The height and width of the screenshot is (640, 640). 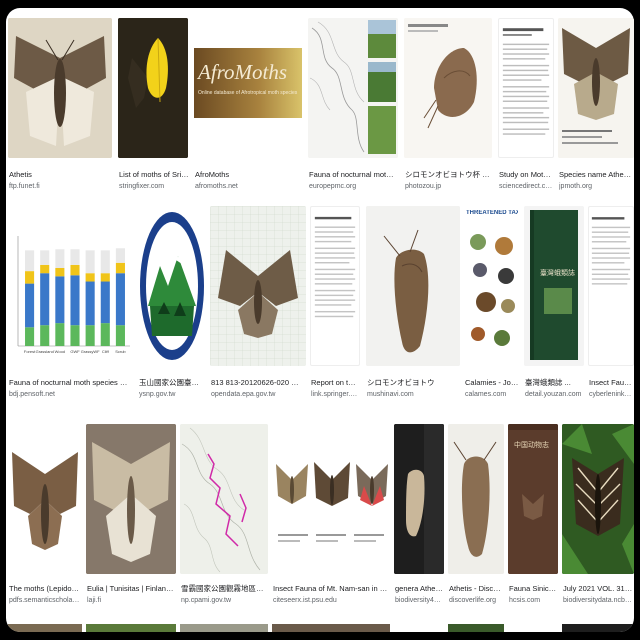 What do you see at coordinates (247, 174) in the screenshot?
I see `result-title: AfroMoths` at bounding box center [247, 174].